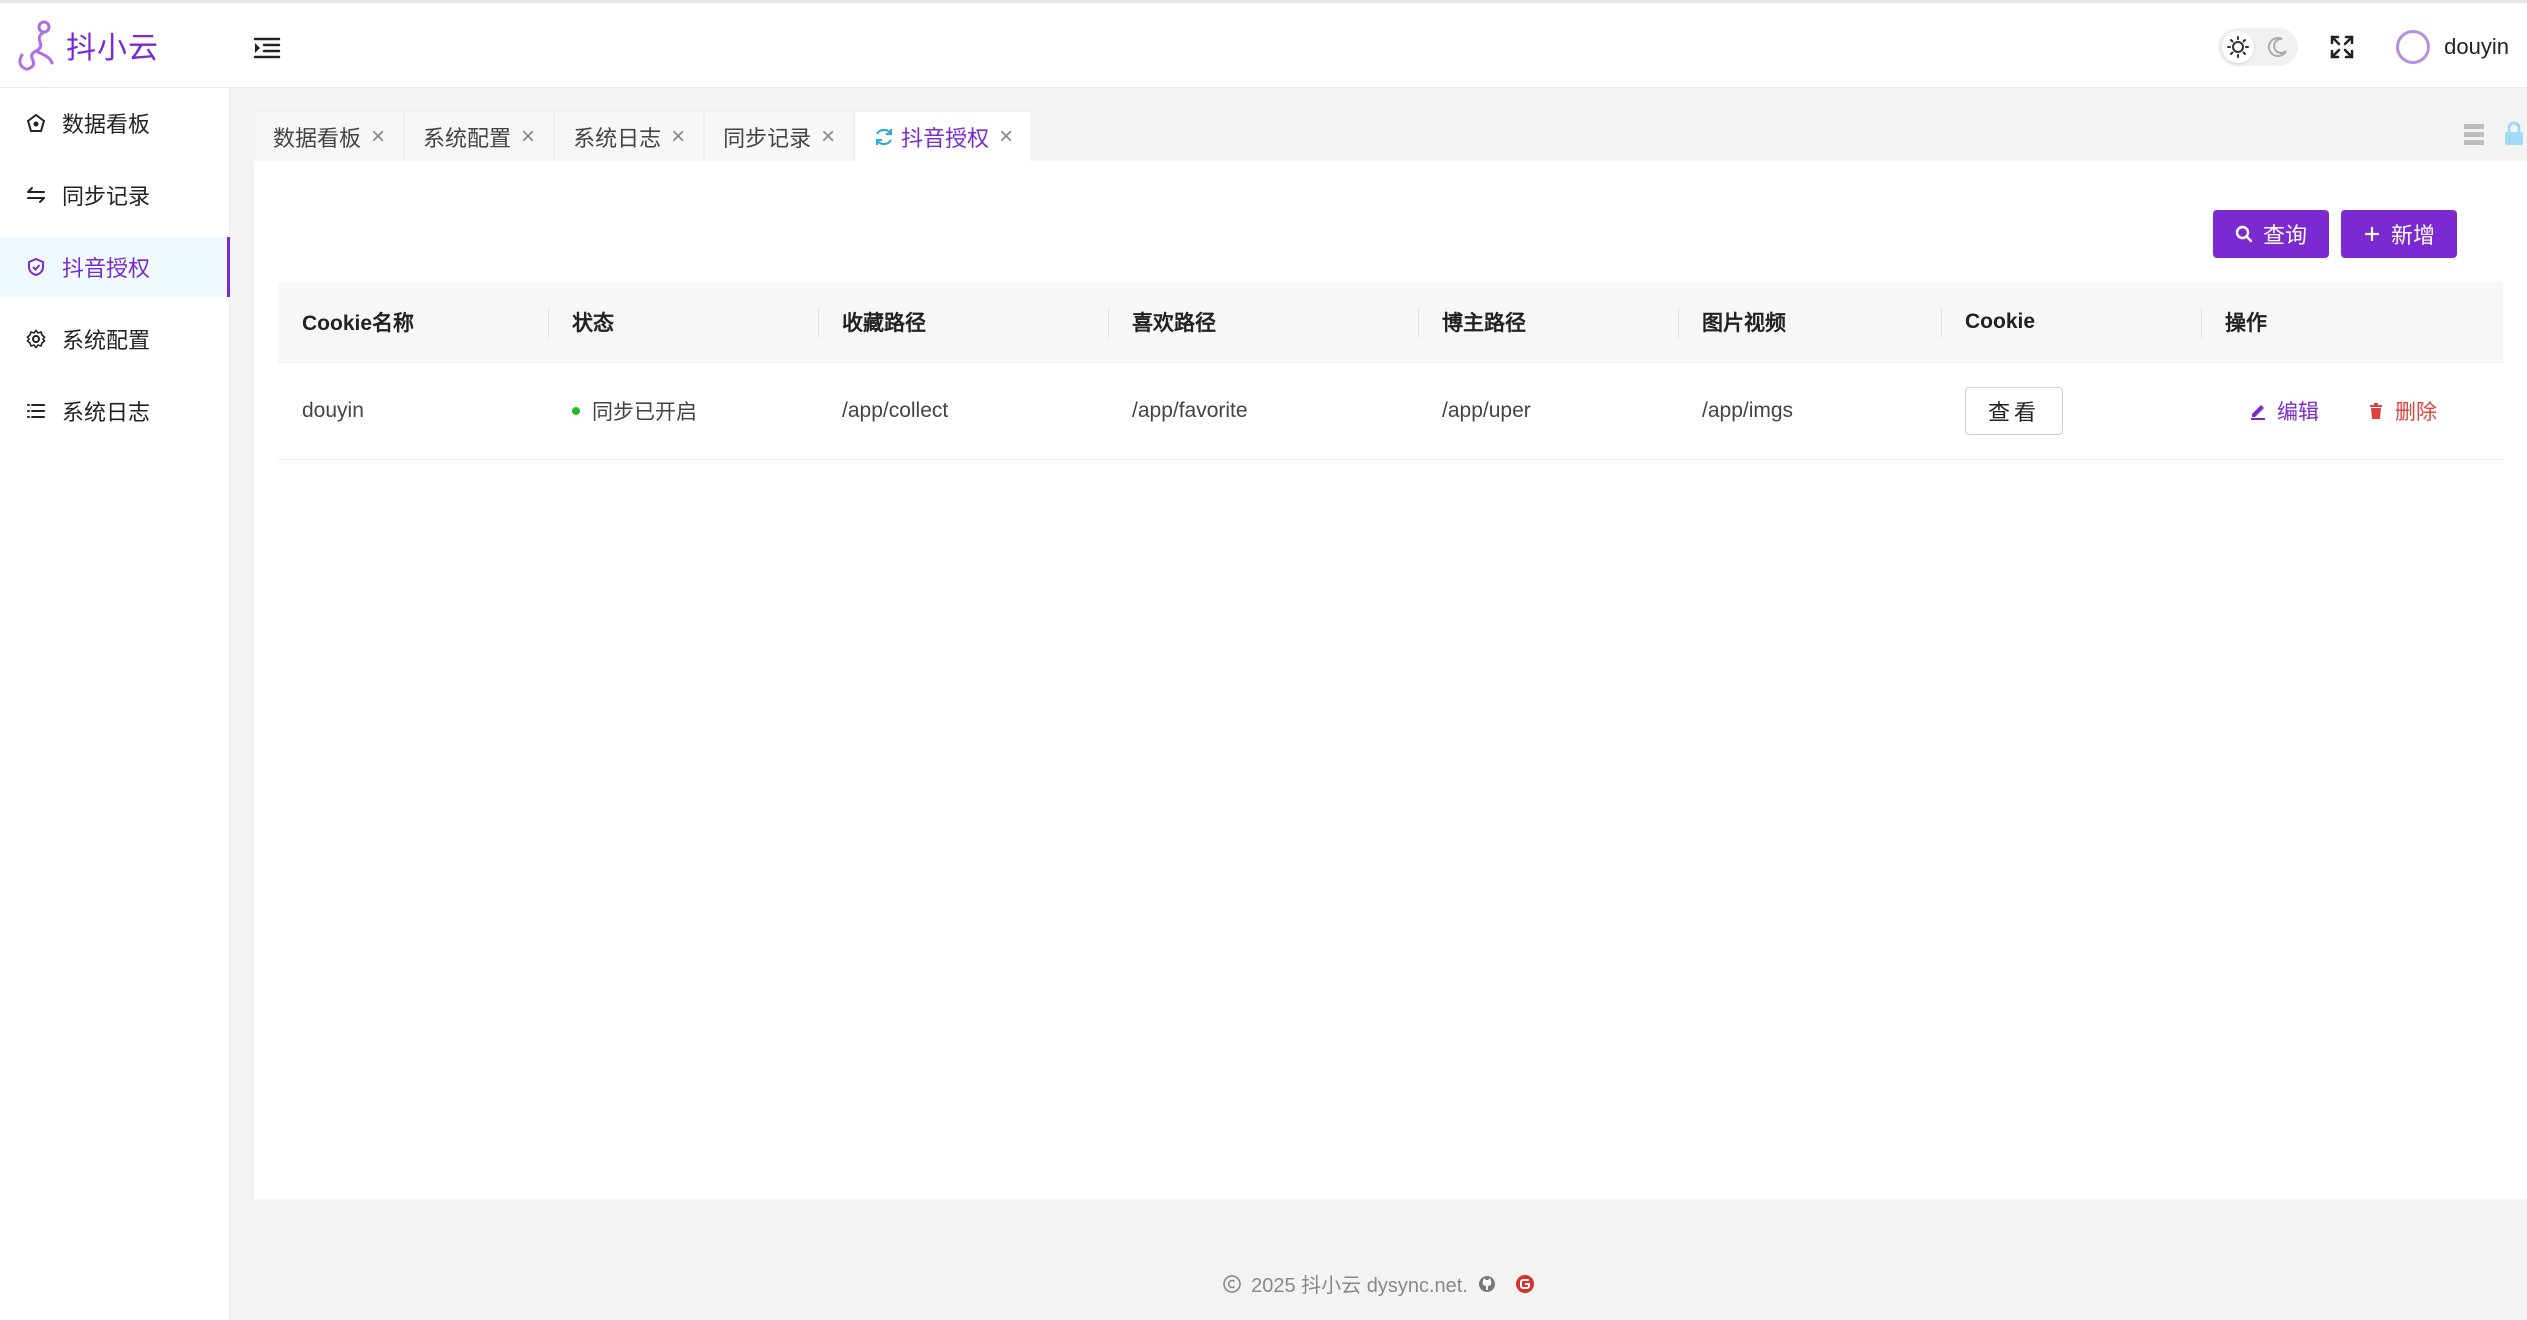 This screenshot has width=2527, height=1320. What do you see at coordinates (2342, 47) in the screenshot?
I see `fullscreen-icon` at bounding box center [2342, 47].